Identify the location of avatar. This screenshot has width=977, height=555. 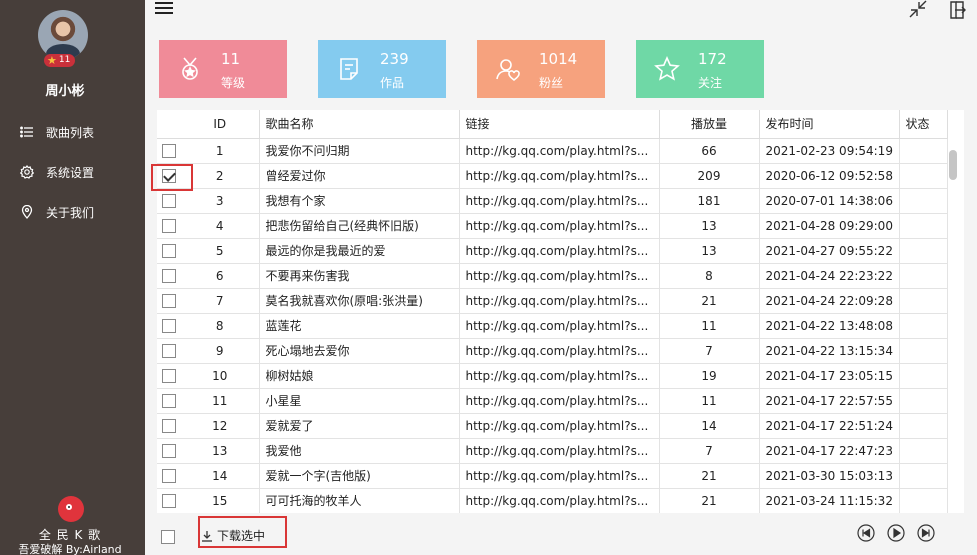
(63, 35).